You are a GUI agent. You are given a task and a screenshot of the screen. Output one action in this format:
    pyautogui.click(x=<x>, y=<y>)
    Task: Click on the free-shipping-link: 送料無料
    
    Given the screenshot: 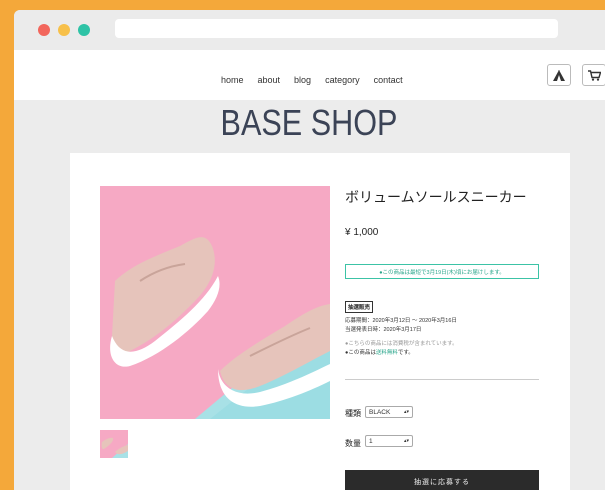 What is the action you would take?
    pyautogui.click(x=387, y=353)
    